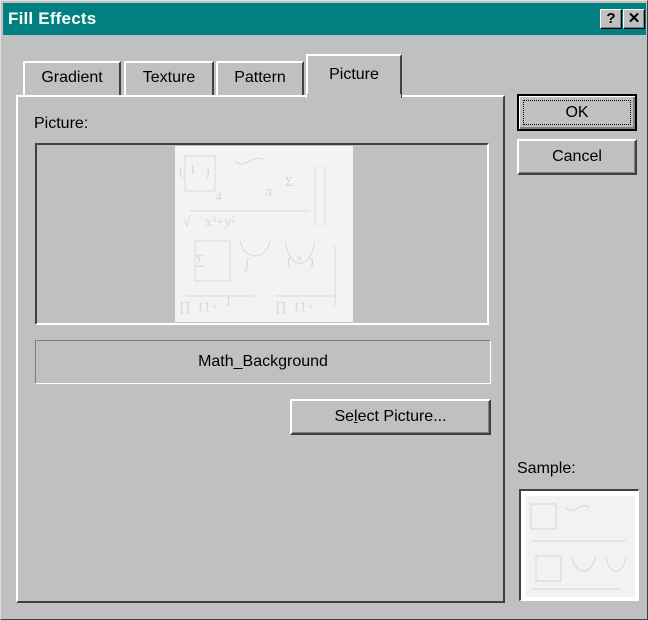 The height and width of the screenshot is (620, 648). I want to click on picture-label: Picture:, so click(61, 123).